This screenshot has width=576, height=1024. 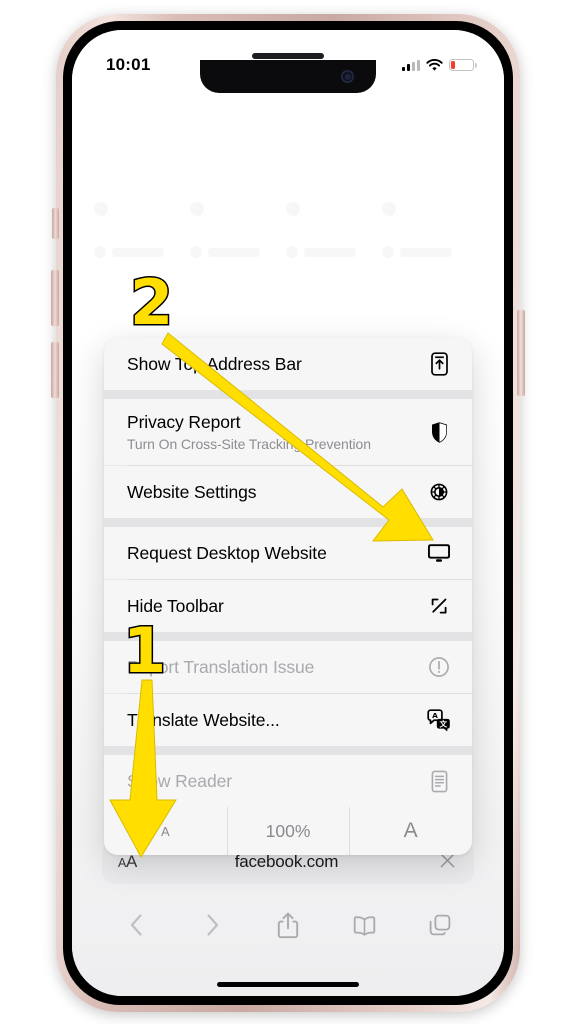 What do you see at coordinates (214, 363) in the screenshot?
I see `menu-item-label: Show Top Address Bar` at bounding box center [214, 363].